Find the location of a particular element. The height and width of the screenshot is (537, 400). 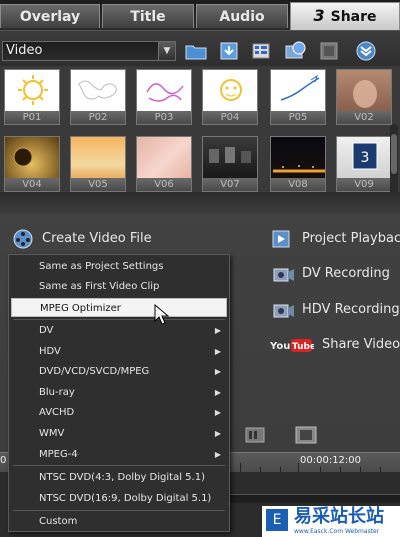

dv-recording-button: DV Recording is located at coordinates (336, 274).